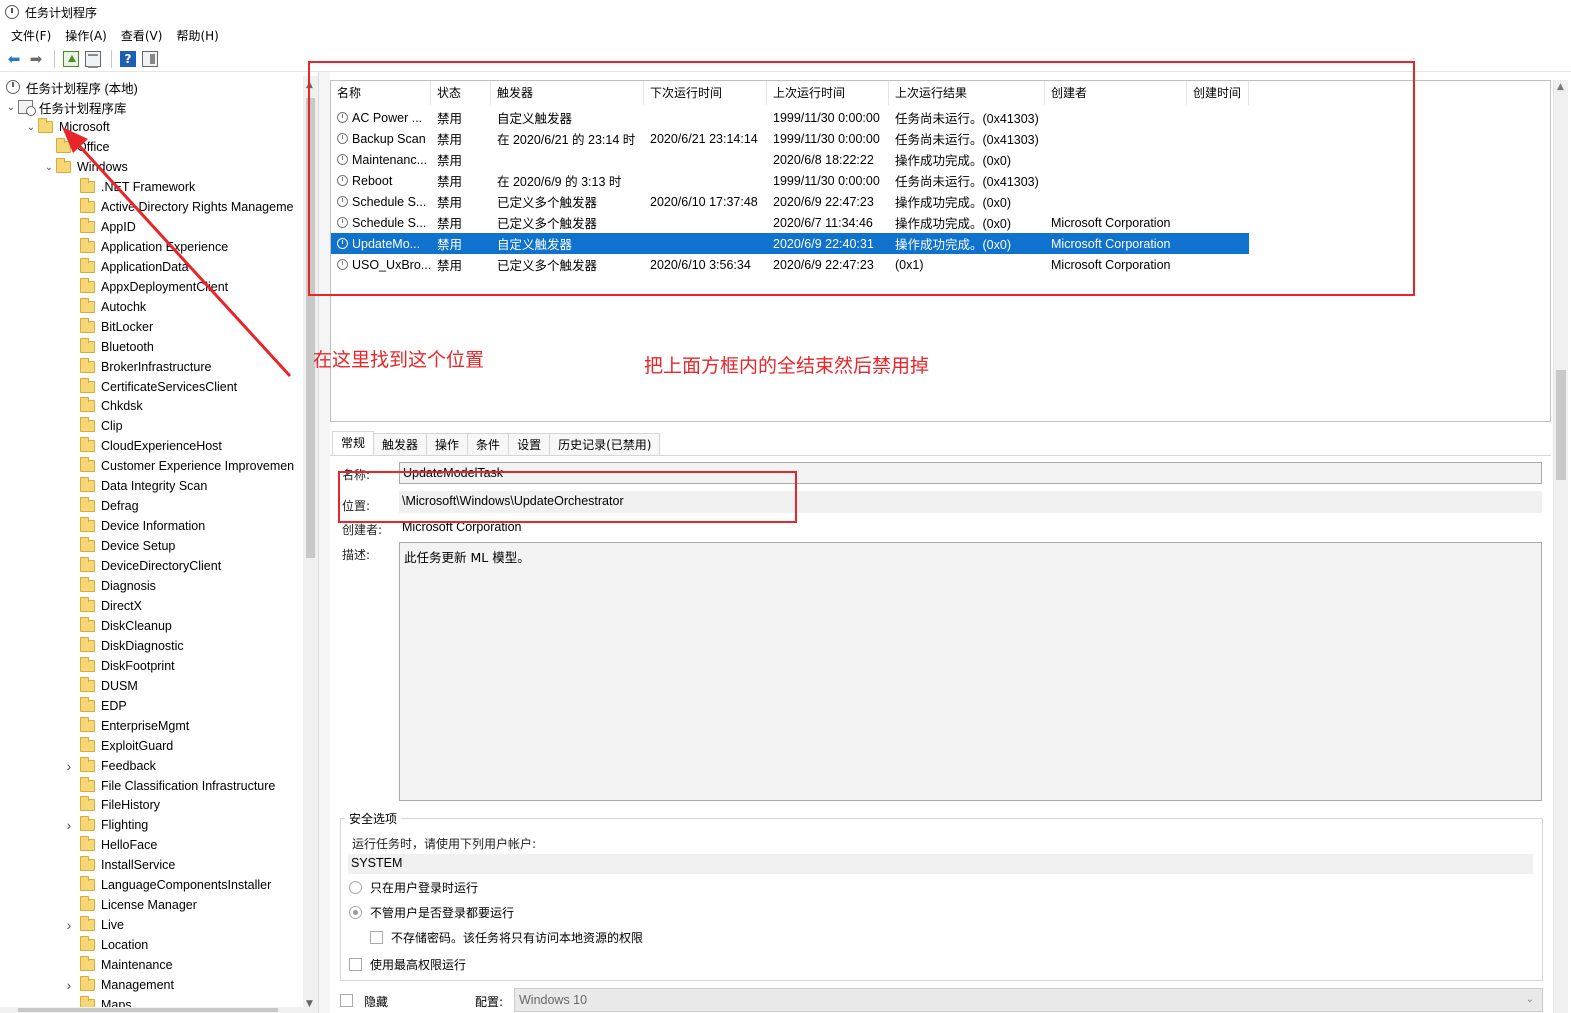 The width and height of the screenshot is (1571, 1013). What do you see at coordinates (145, 287) in the screenshot?
I see `tree-item-folder: AppxDeploymentClient` at bounding box center [145, 287].